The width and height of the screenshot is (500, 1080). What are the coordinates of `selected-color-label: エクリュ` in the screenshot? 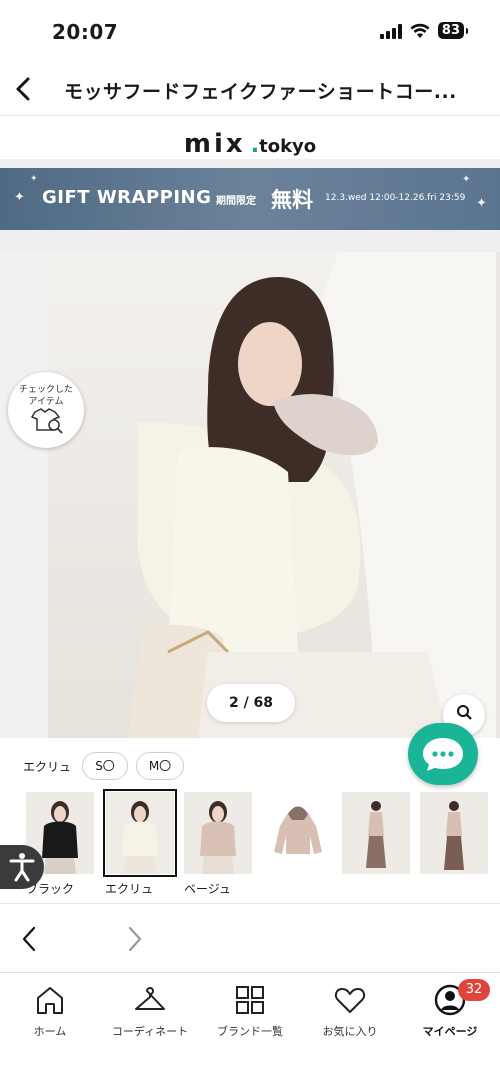 It's located at (47, 767).